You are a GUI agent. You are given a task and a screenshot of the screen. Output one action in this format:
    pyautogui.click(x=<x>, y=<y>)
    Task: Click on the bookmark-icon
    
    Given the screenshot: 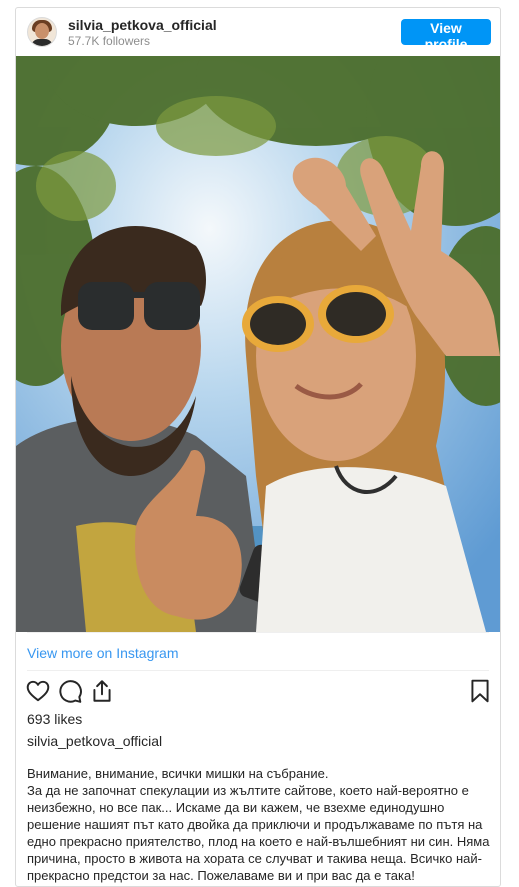 What is the action you would take?
    pyautogui.click(x=480, y=691)
    